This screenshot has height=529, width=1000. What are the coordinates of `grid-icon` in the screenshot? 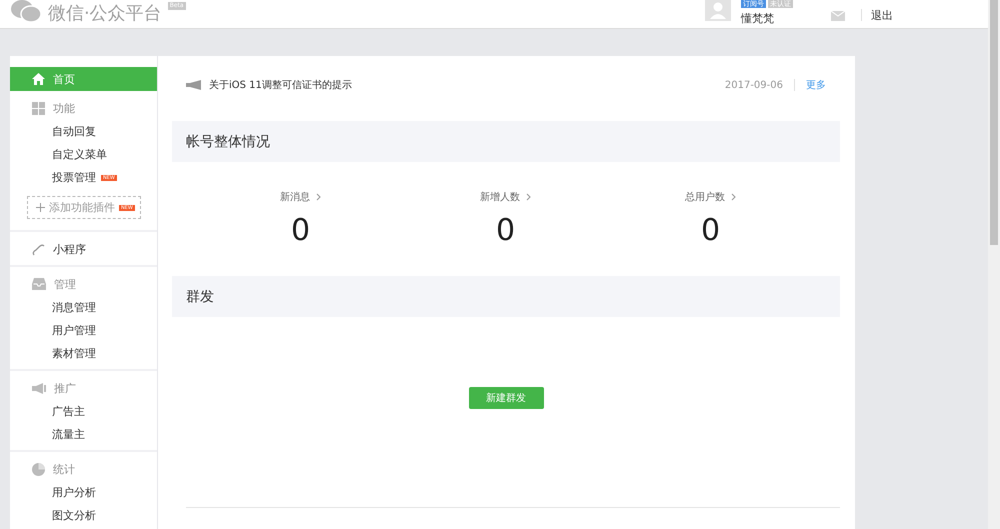 It's located at (38, 108).